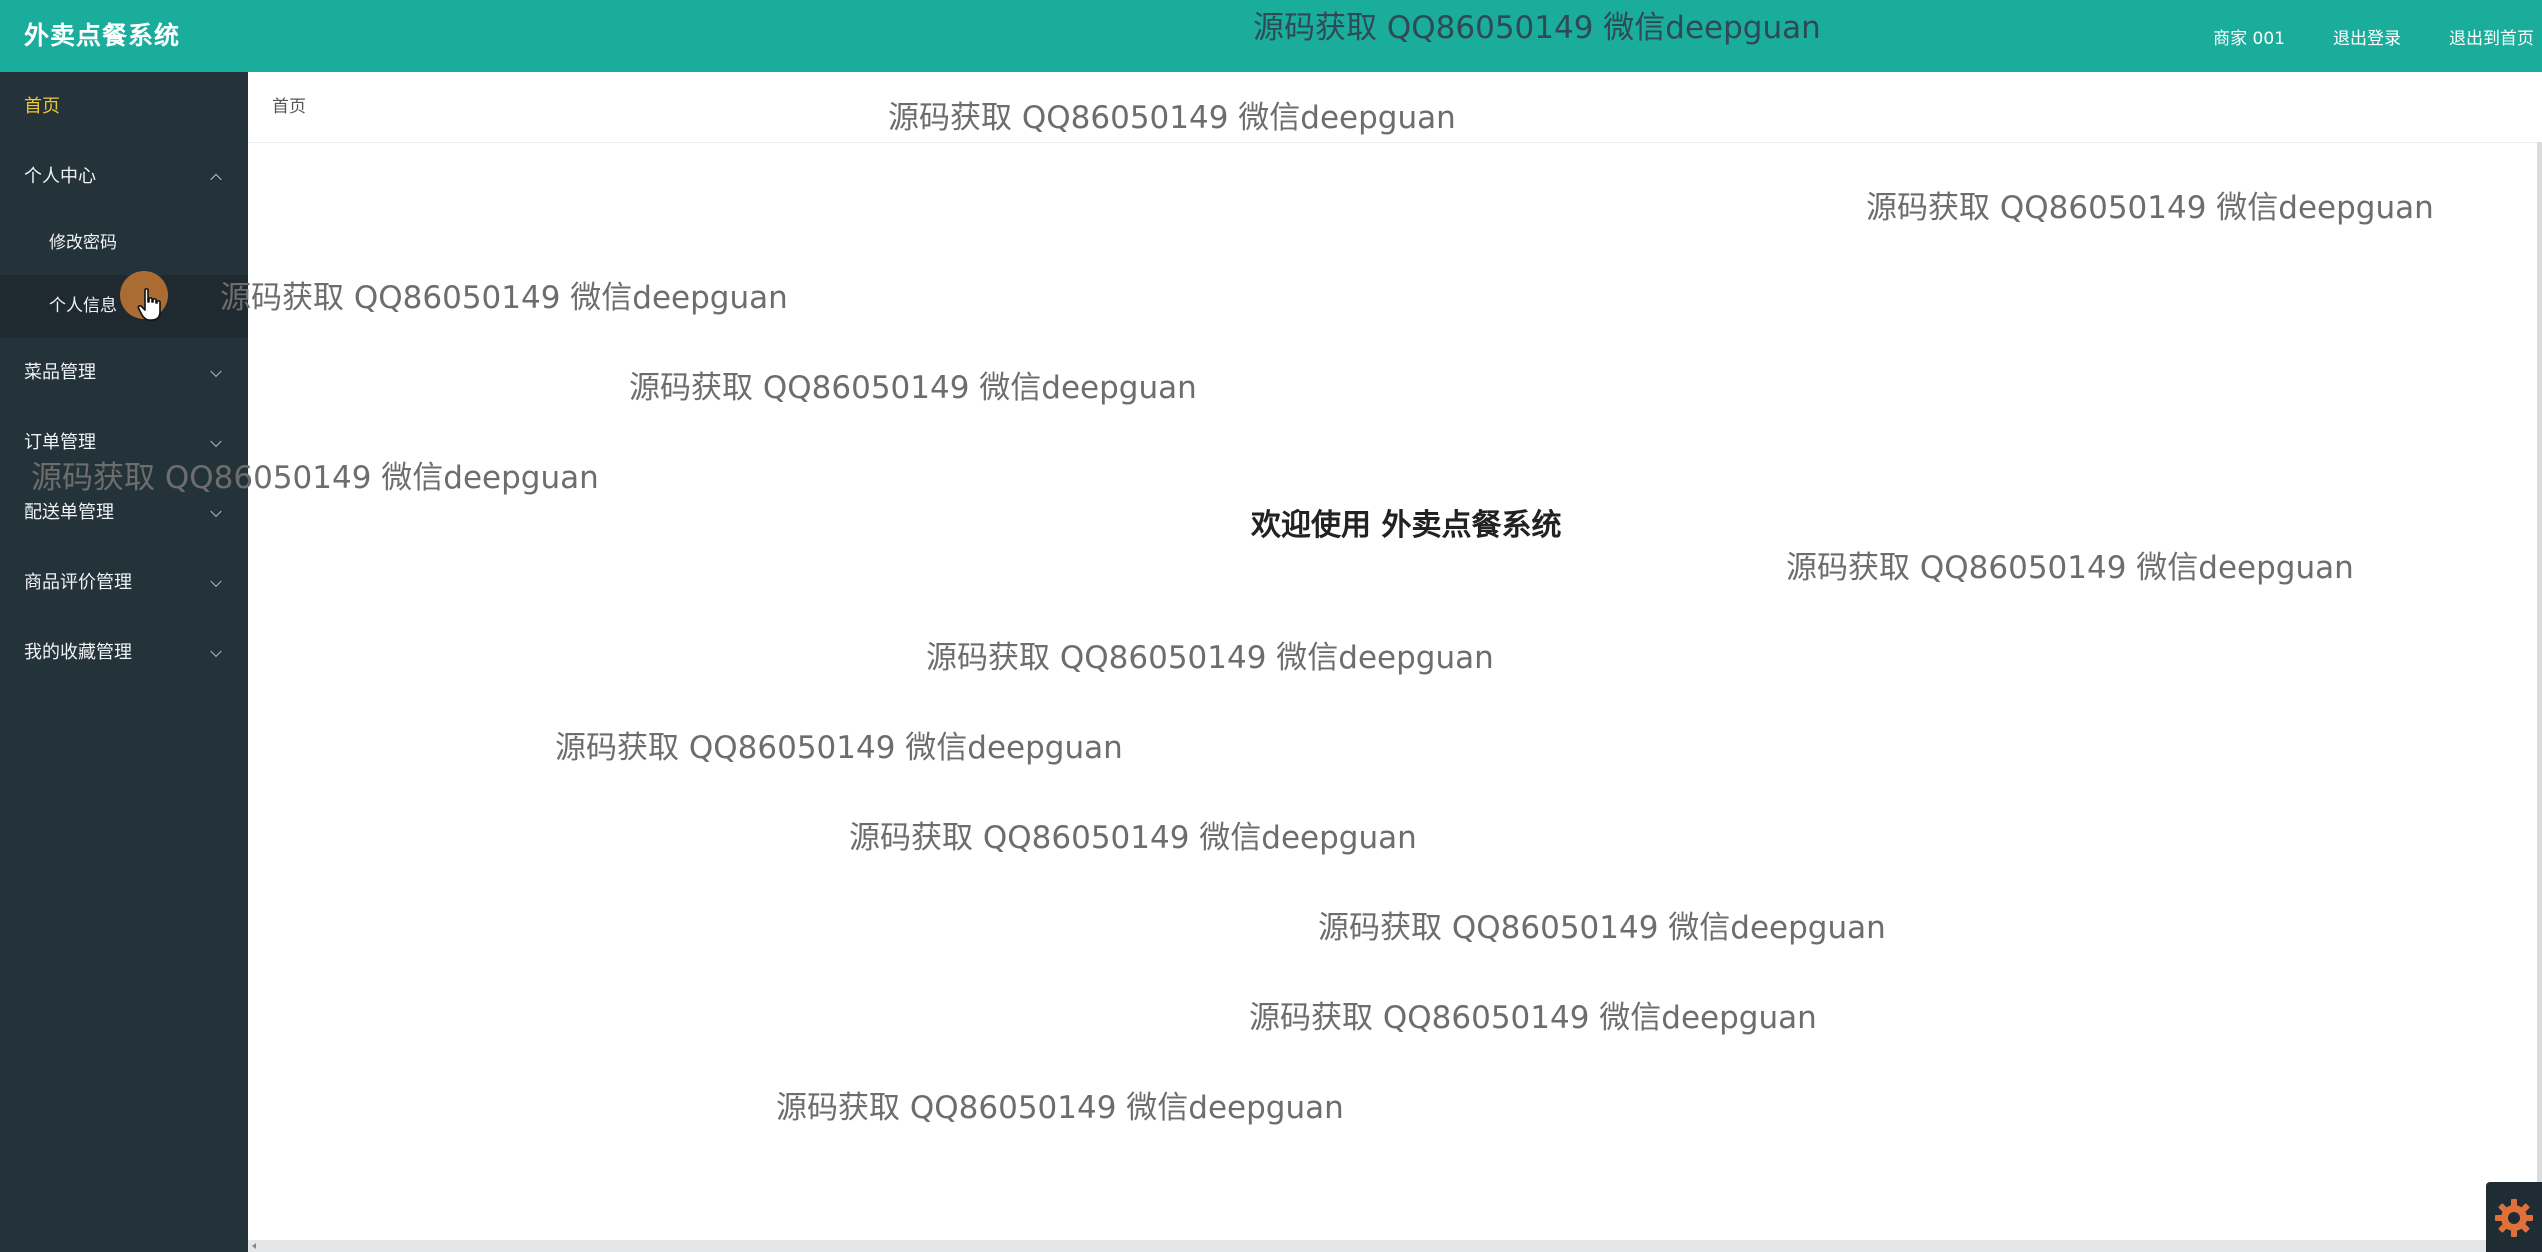  What do you see at coordinates (83, 243) in the screenshot?
I see `sidebar-item-label: 修改密码` at bounding box center [83, 243].